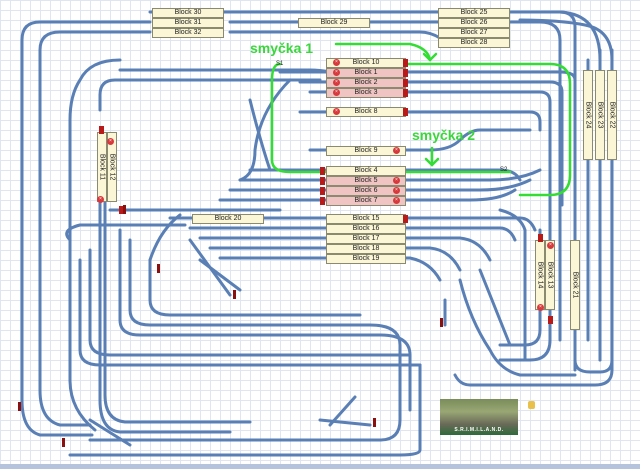 This screenshot has height=469, width=640. I want to click on similand-logo: S.R.I.M.I.L.A.N.D., so click(479, 417).